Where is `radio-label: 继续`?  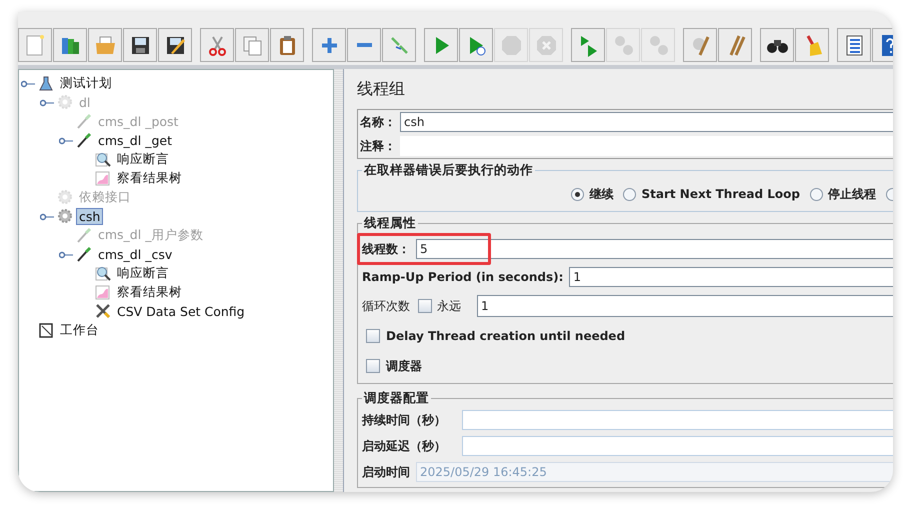 radio-label: 继续 is located at coordinates (601, 194).